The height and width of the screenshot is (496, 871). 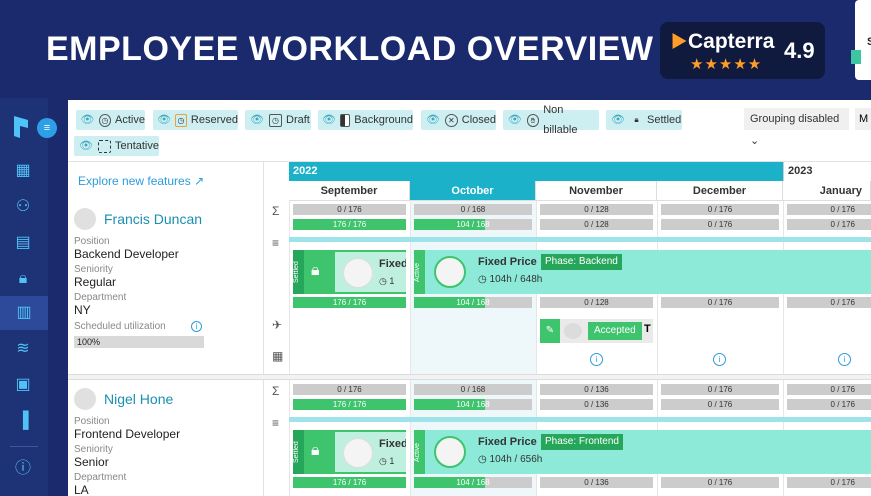 What do you see at coordinates (458, 120) in the screenshot?
I see `filter-closed: 👁︎ ✕ Closed` at bounding box center [458, 120].